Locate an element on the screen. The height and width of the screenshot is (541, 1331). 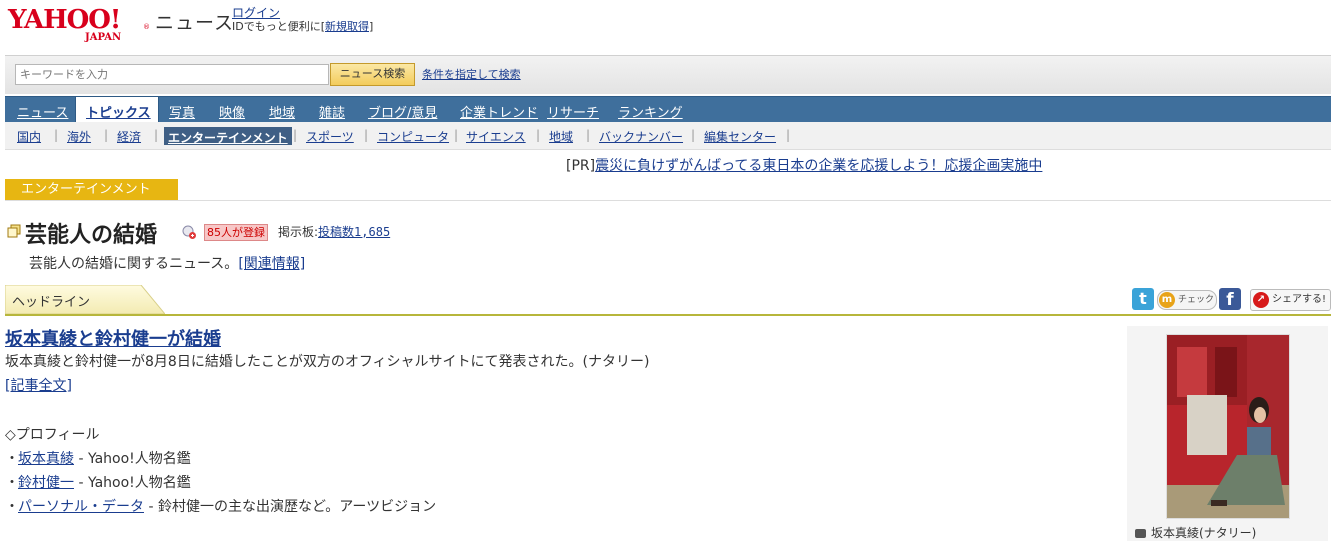
article-title-link: 坂本真綾と鈴村健一が結婚 is located at coordinates (113, 338).